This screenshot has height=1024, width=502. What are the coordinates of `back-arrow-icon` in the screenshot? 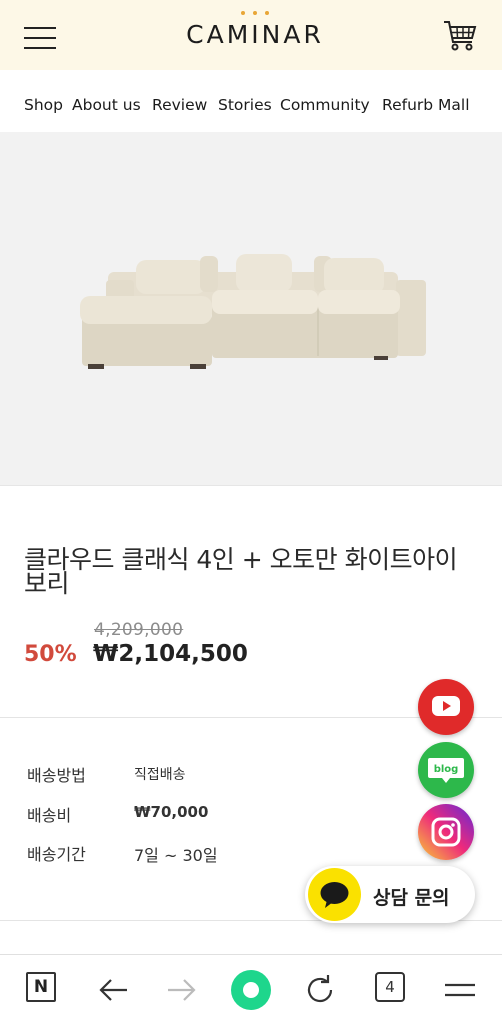 It's located at (115, 990).